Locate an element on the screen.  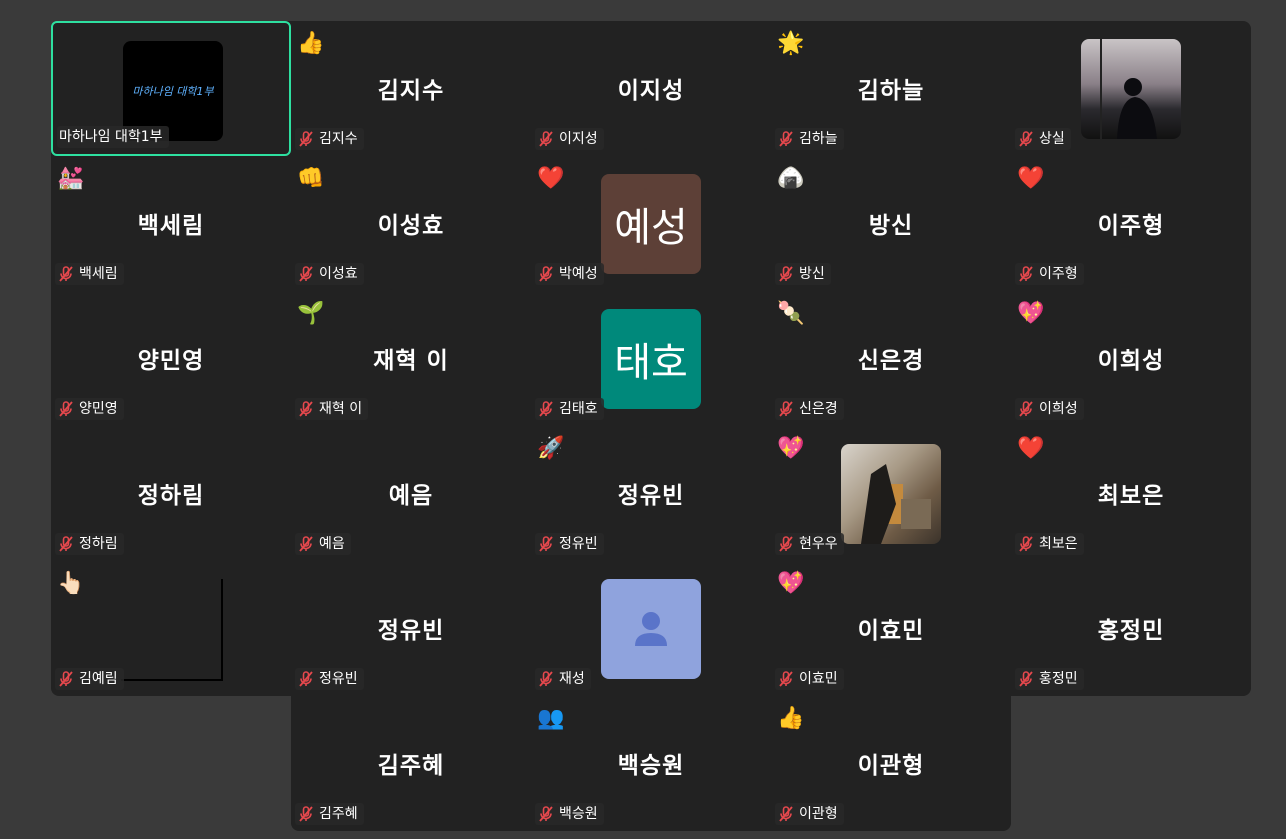
participant-tile: 이주형 ❤️ 이주형 is located at coordinates (1131, 223).